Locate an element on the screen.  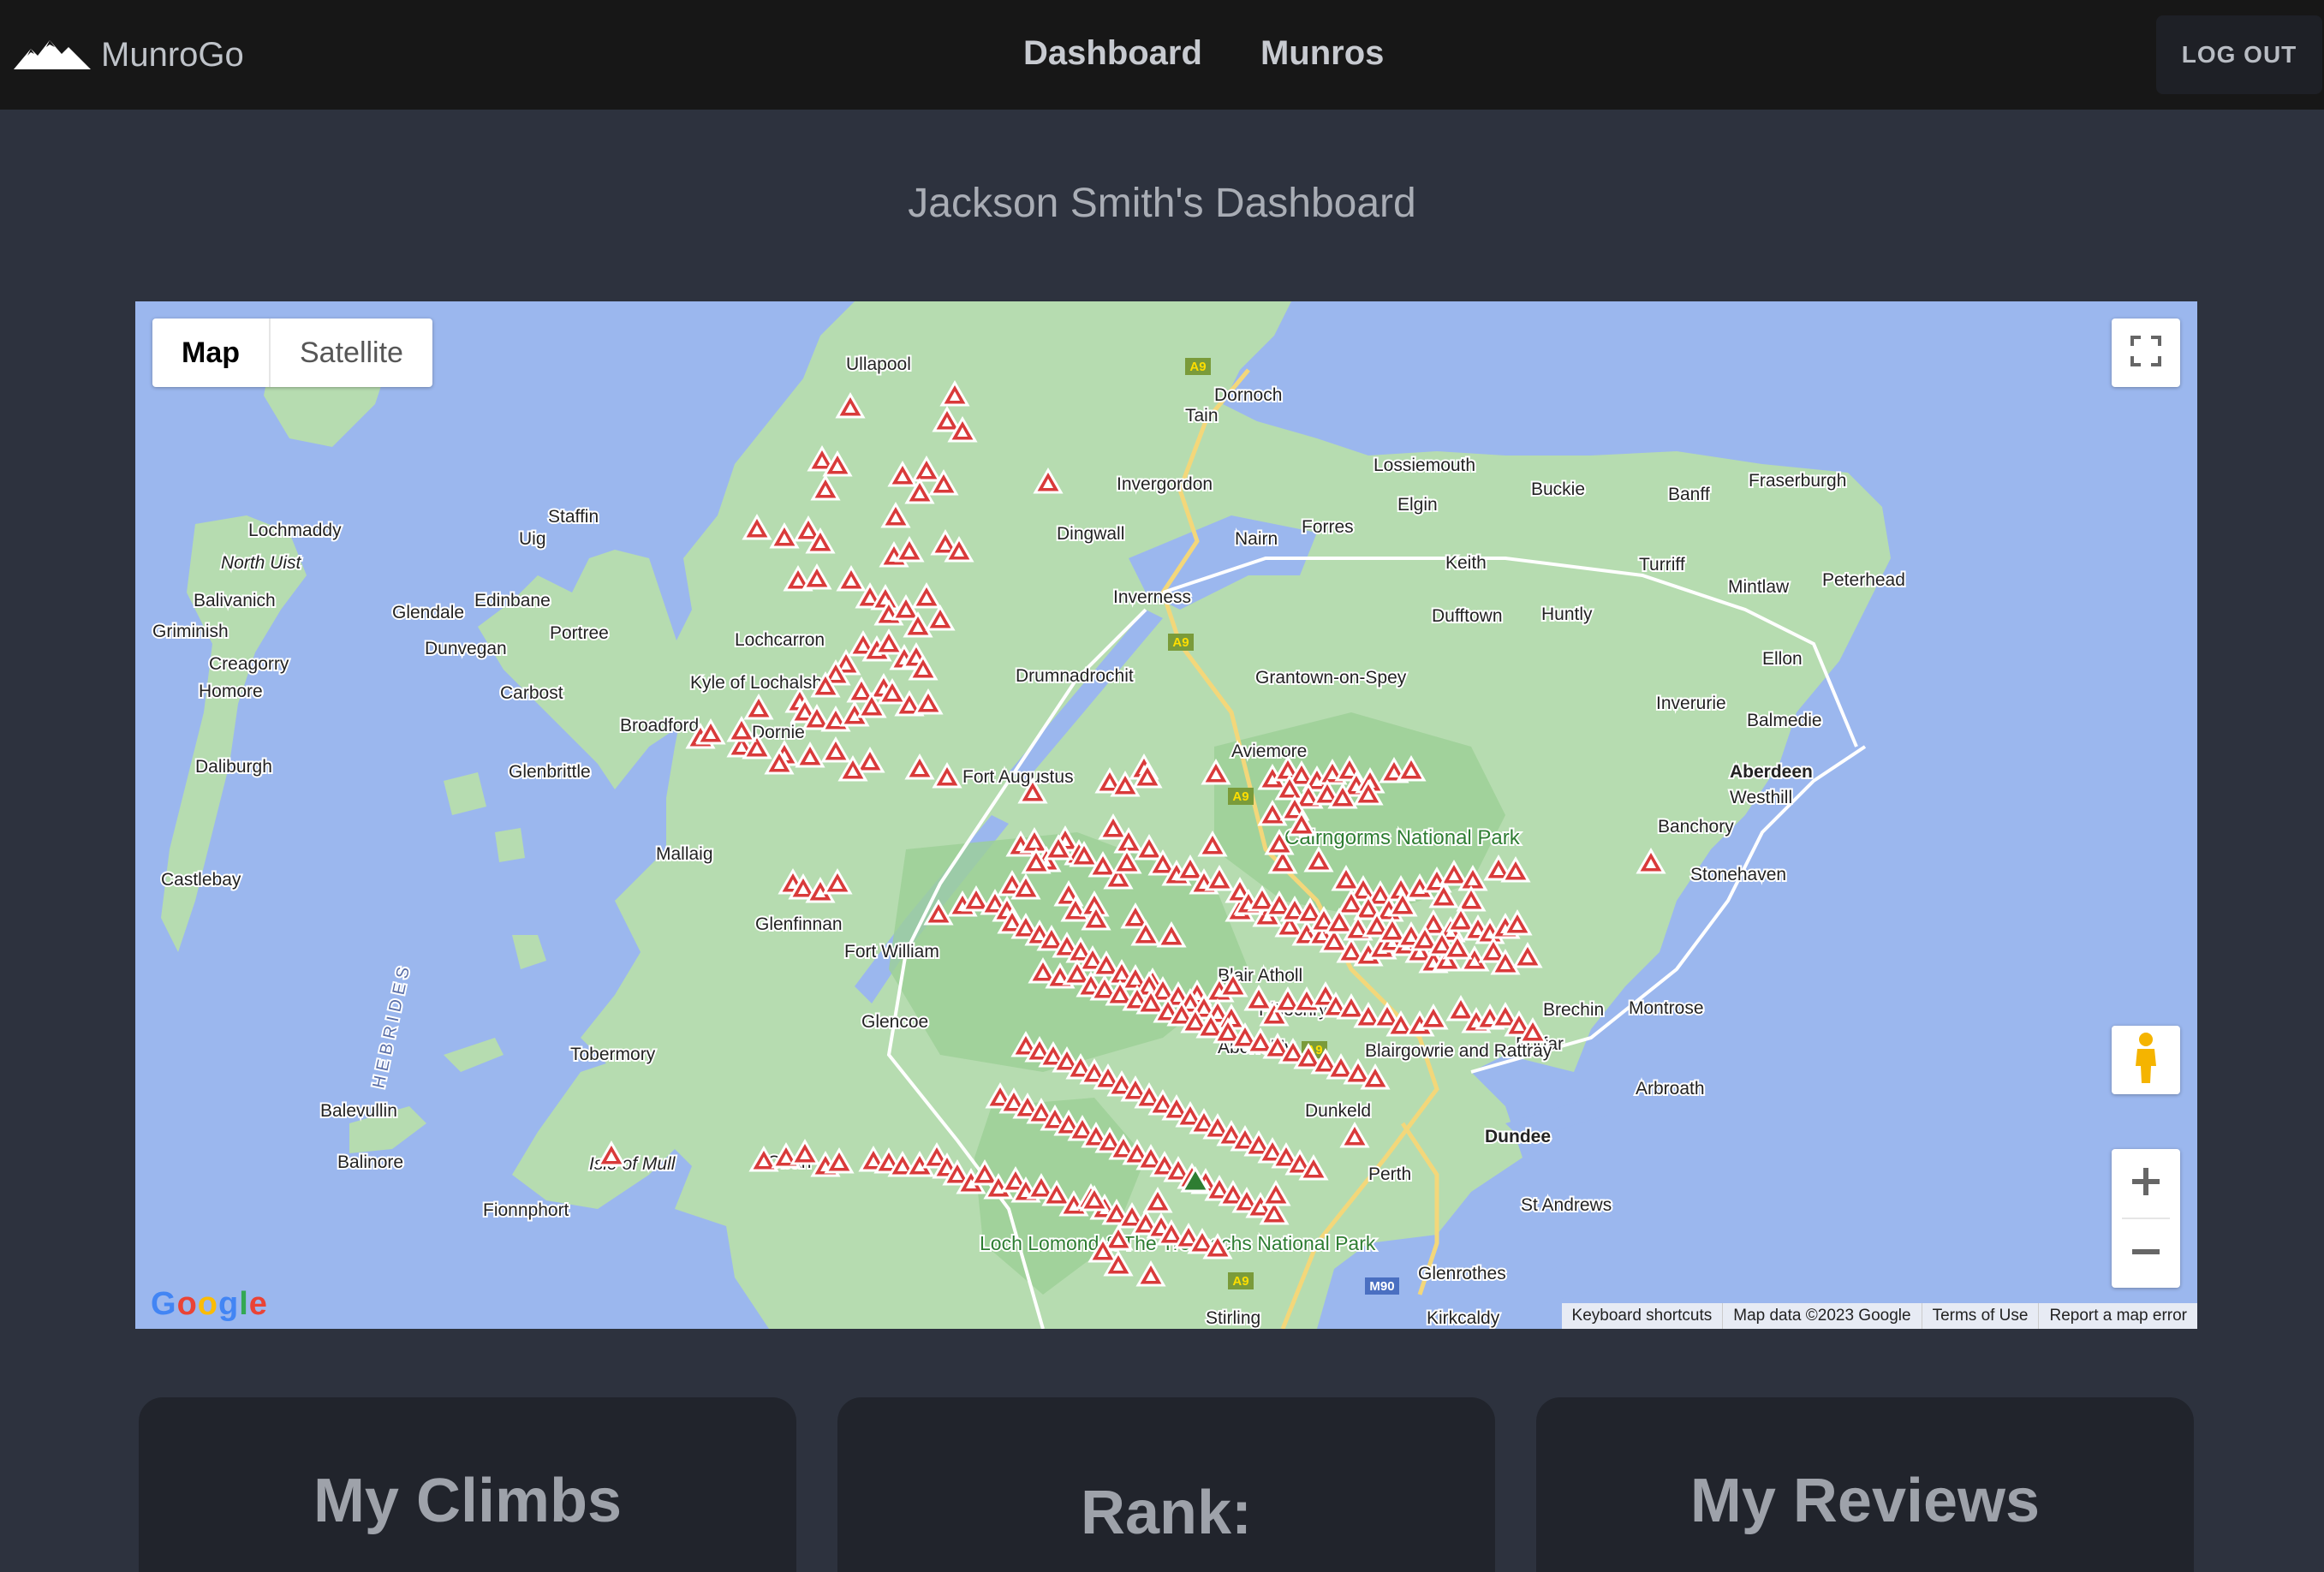
place-nairn: Nairn is located at coordinates (1256, 539).